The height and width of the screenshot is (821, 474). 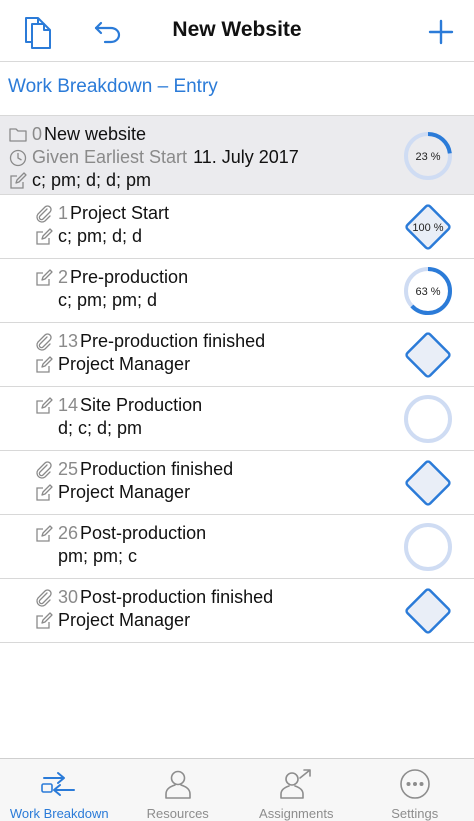 I want to click on task-number: 13, so click(x=68, y=341).